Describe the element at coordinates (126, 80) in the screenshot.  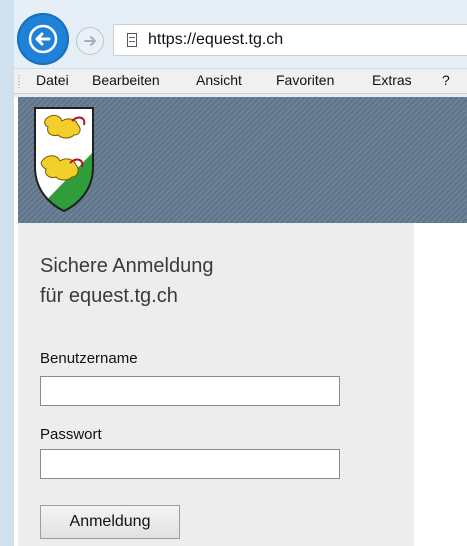
I see `menu-bearbeiten: Bearbeiten` at that location.